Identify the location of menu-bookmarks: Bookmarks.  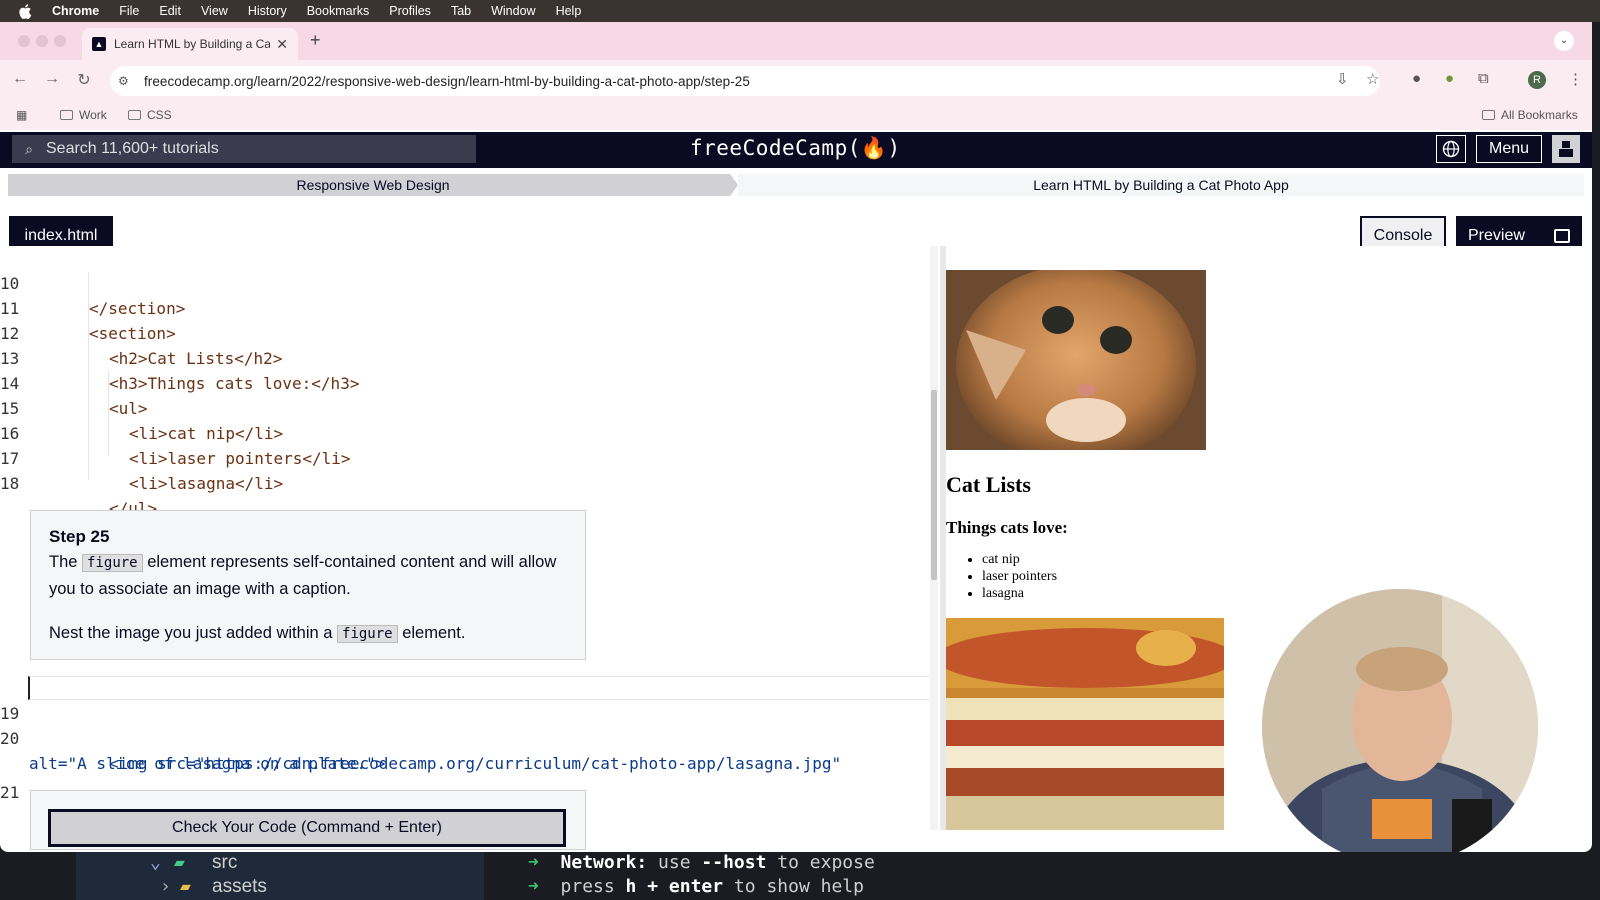
(338, 11).